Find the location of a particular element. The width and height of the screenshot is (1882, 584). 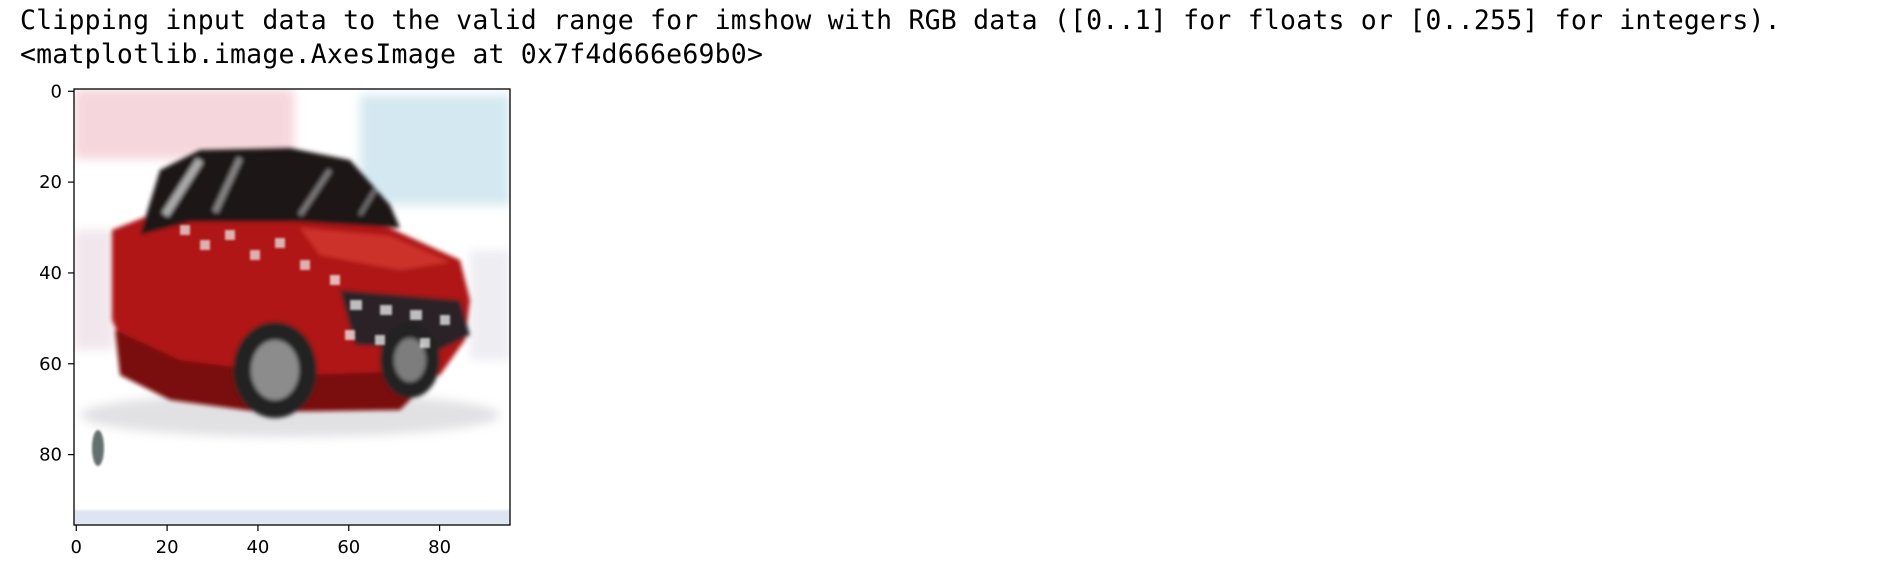

x-tick-label: 0 is located at coordinates (76, 547).